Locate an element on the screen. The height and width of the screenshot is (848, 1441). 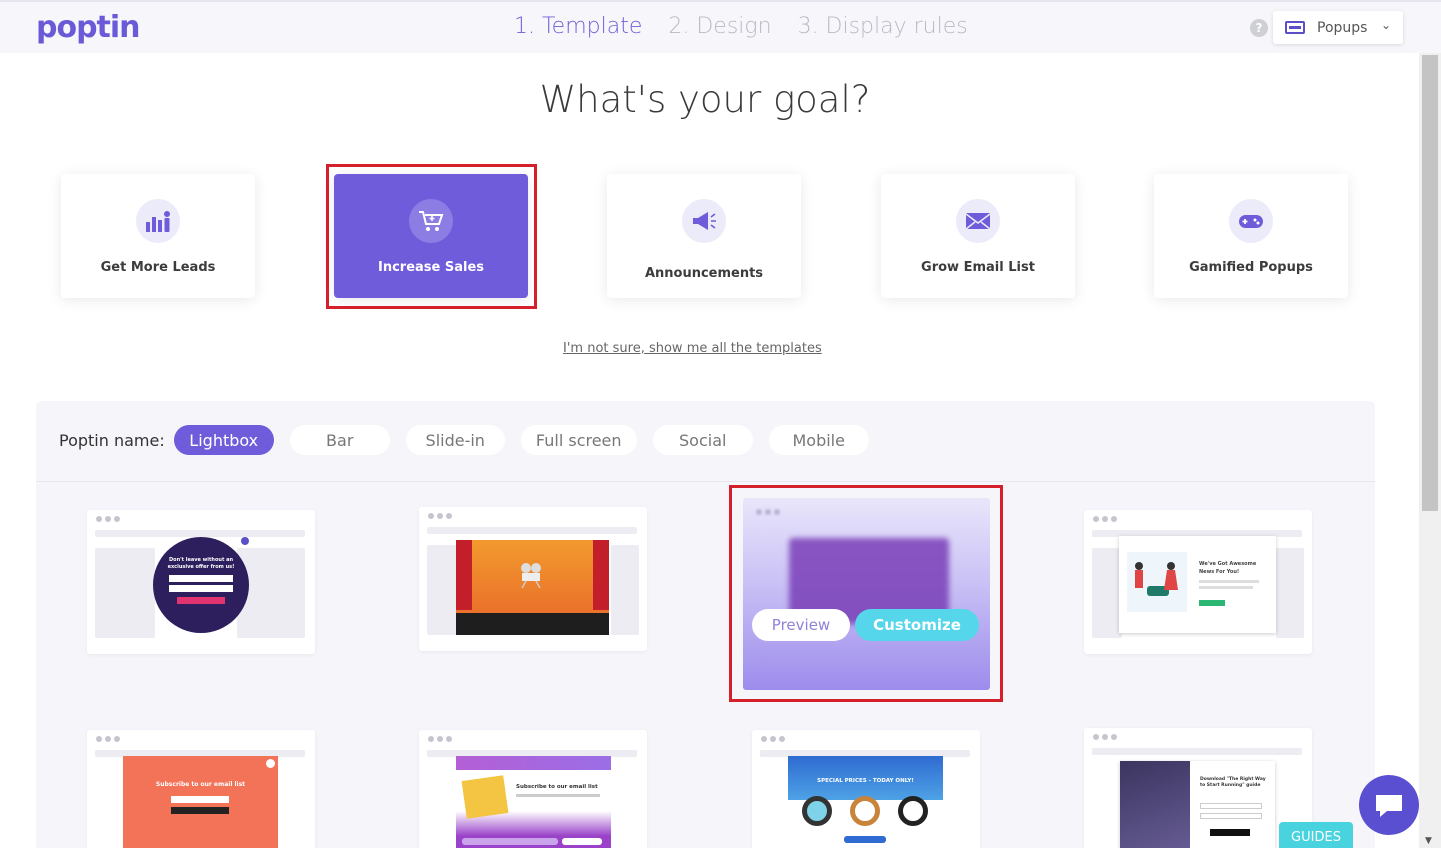
illustration-image is located at coordinates (1157, 582).